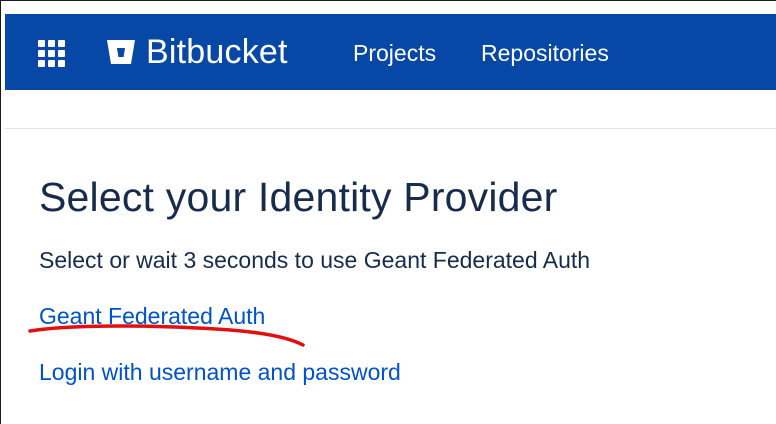 This screenshot has width=776, height=424. I want to click on bitbucket-logo-icon, so click(121, 52).